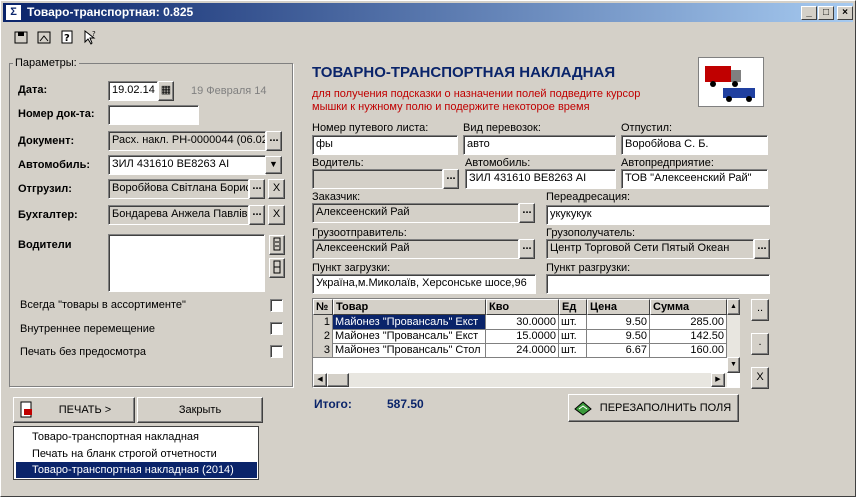 Image resolution: width=856 pixels, height=497 pixels. What do you see at coordinates (809, 13) in the screenshot?
I see `minimize-button: _` at bounding box center [809, 13].